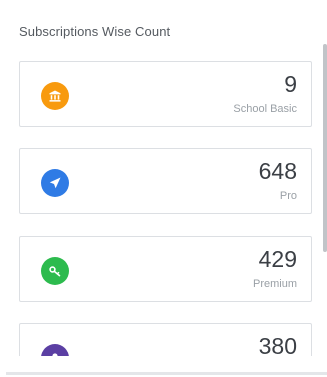  What do you see at coordinates (55, 271) in the screenshot?
I see `key-icon` at bounding box center [55, 271].